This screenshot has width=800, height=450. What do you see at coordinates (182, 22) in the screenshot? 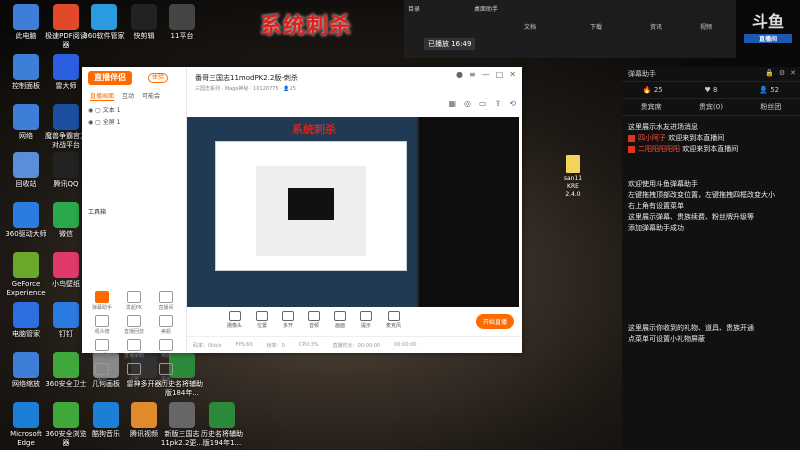
I see `desktop-icon: 11平台` at bounding box center [182, 22].